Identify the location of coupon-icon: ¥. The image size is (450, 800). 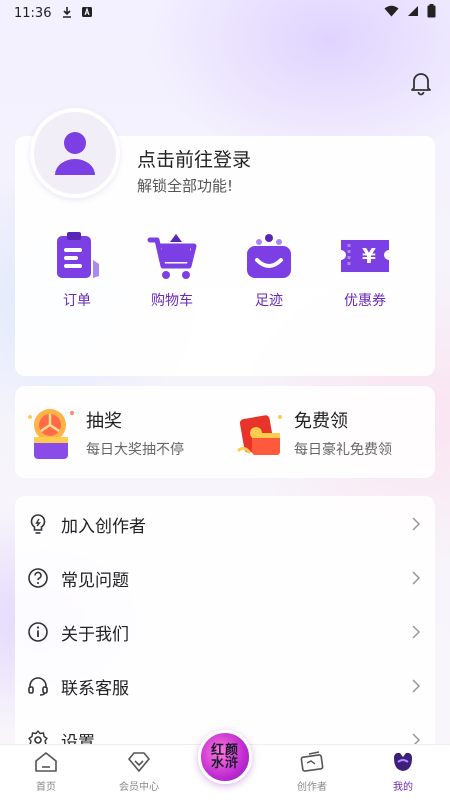
(365, 256).